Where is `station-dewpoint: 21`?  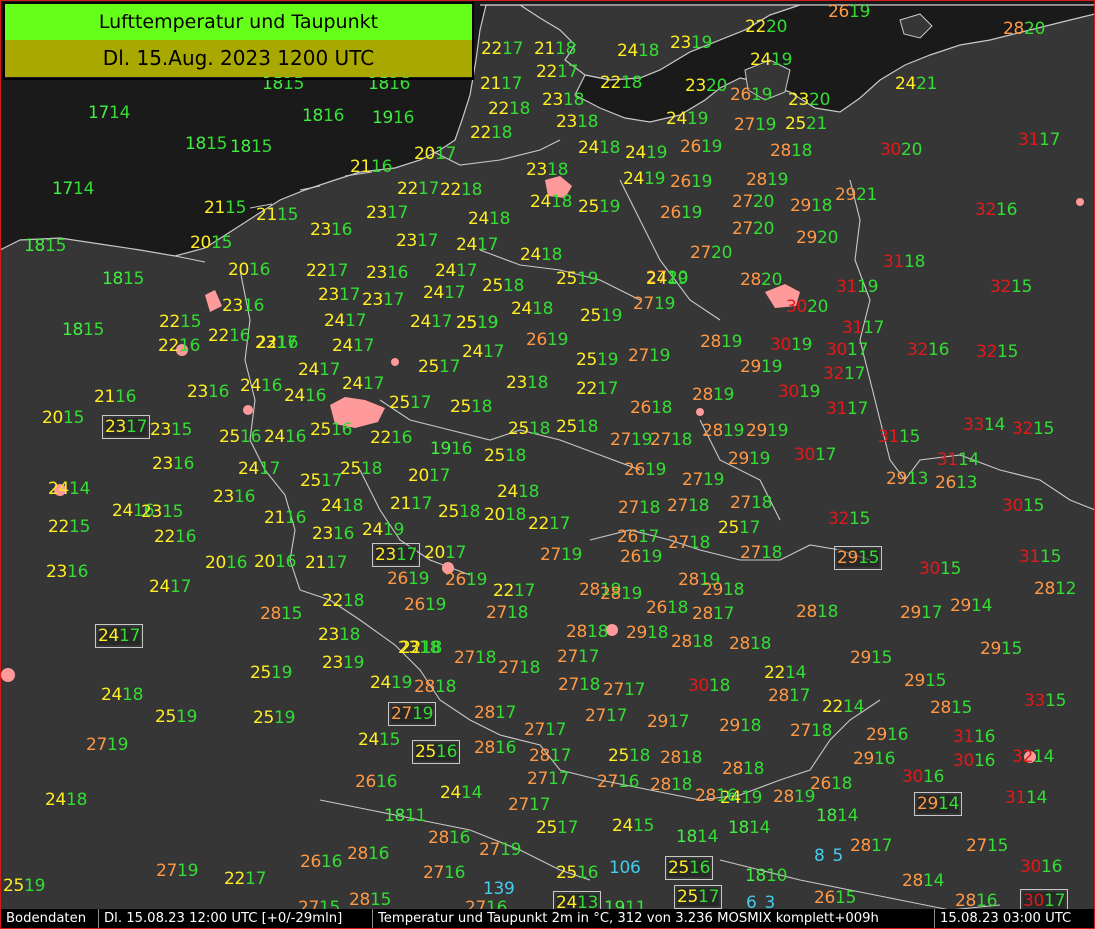 station-dewpoint: 21 is located at coordinates (867, 195).